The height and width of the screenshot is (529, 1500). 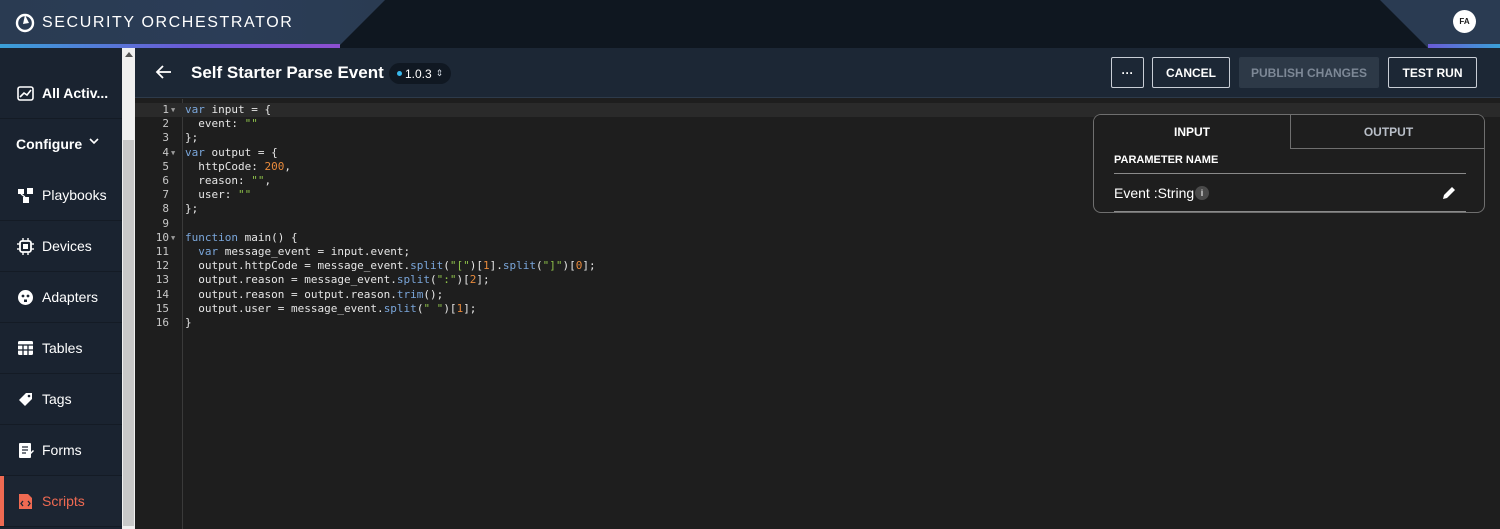 What do you see at coordinates (165, 109) in the screenshot?
I see `line-number: 1` at bounding box center [165, 109].